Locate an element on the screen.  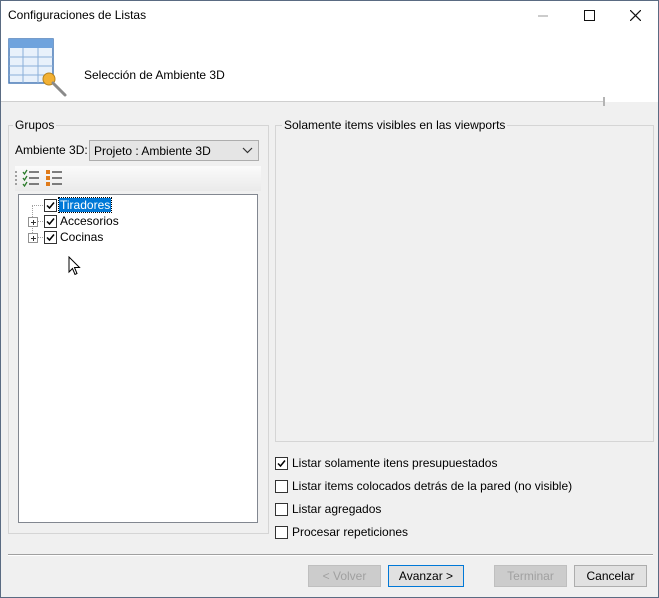
footer-separator is located at coordinates (330, 555).